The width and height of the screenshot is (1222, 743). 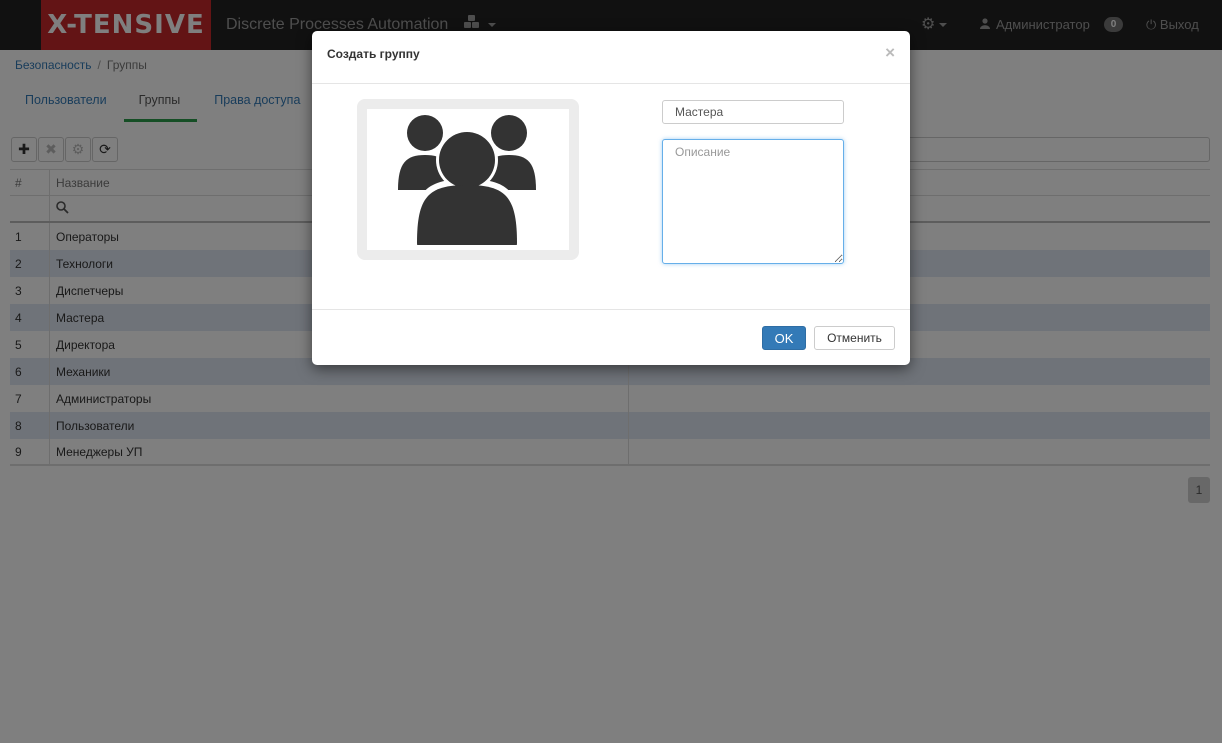 What do you see at coordinates (890, 53) in the screenshot?
I see `close-icon: ×` at bounding box center [890, 53].